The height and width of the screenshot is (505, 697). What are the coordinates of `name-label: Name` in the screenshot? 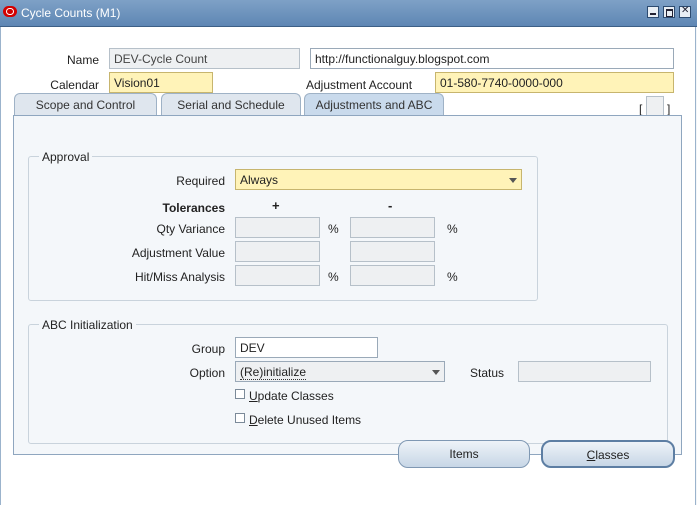 It's located at (82, 60).